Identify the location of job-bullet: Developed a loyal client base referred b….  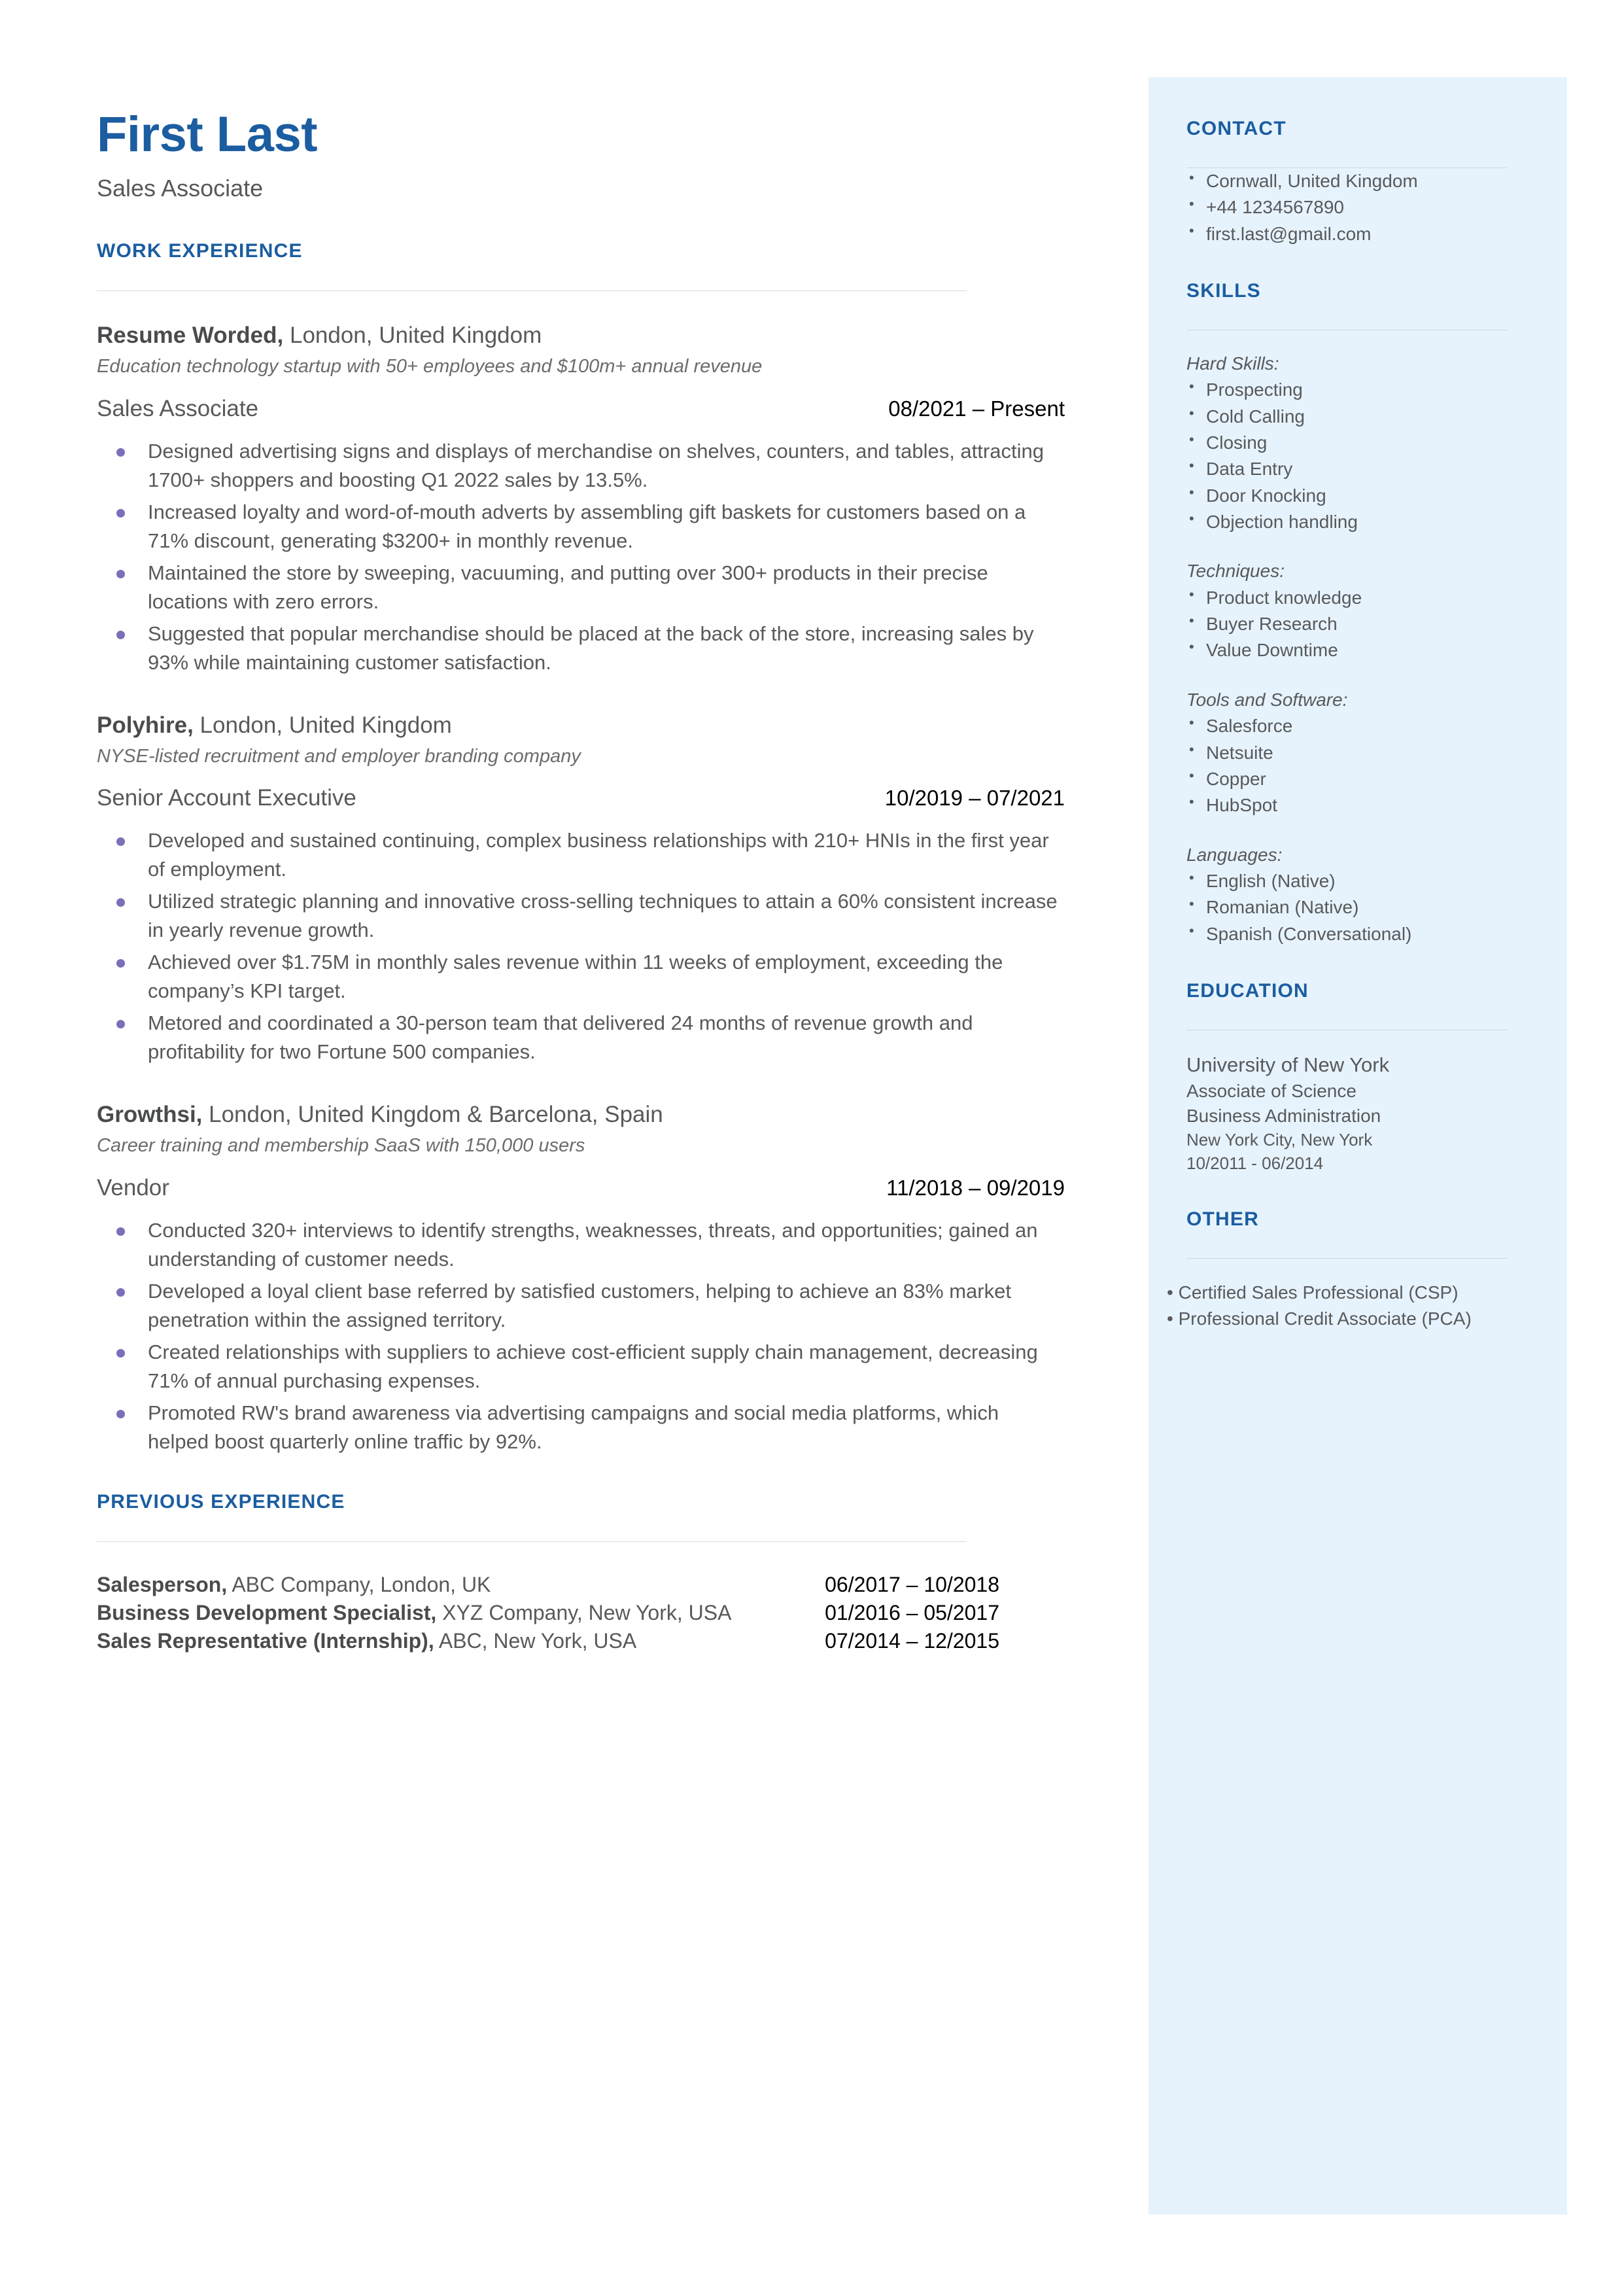
(581, 1306).